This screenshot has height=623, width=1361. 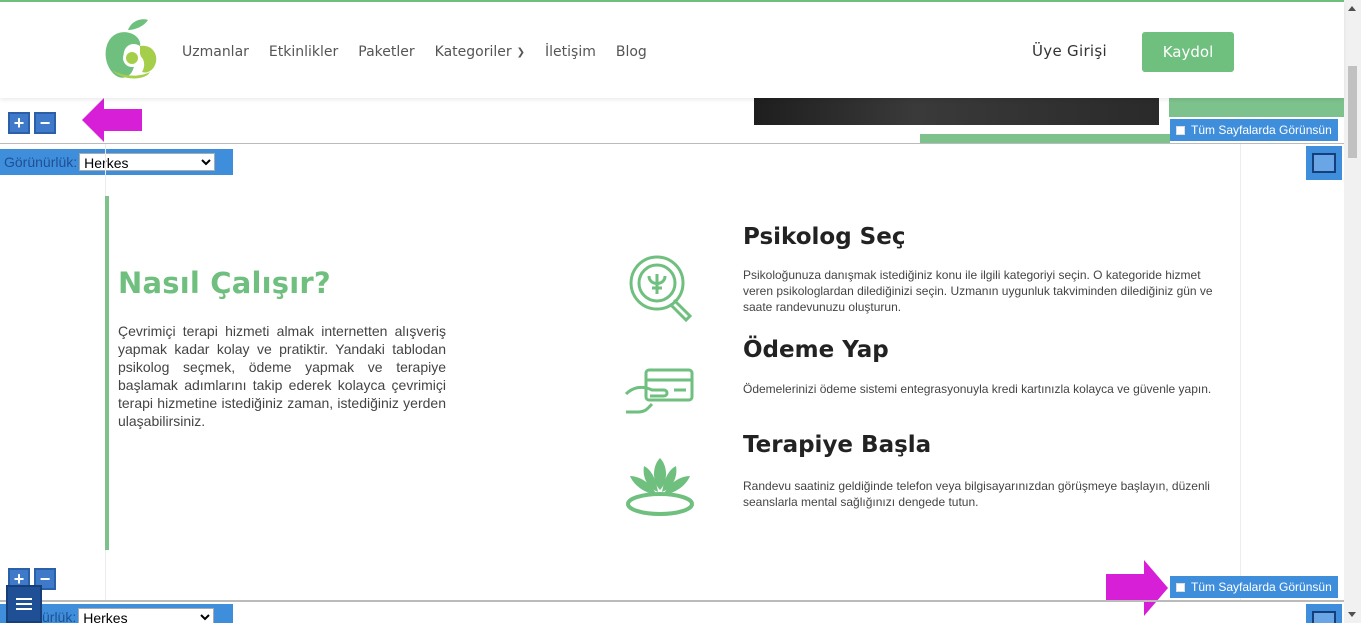 I want to click on nav-item-events: Etkinlikler, so click(x=303, y=52).